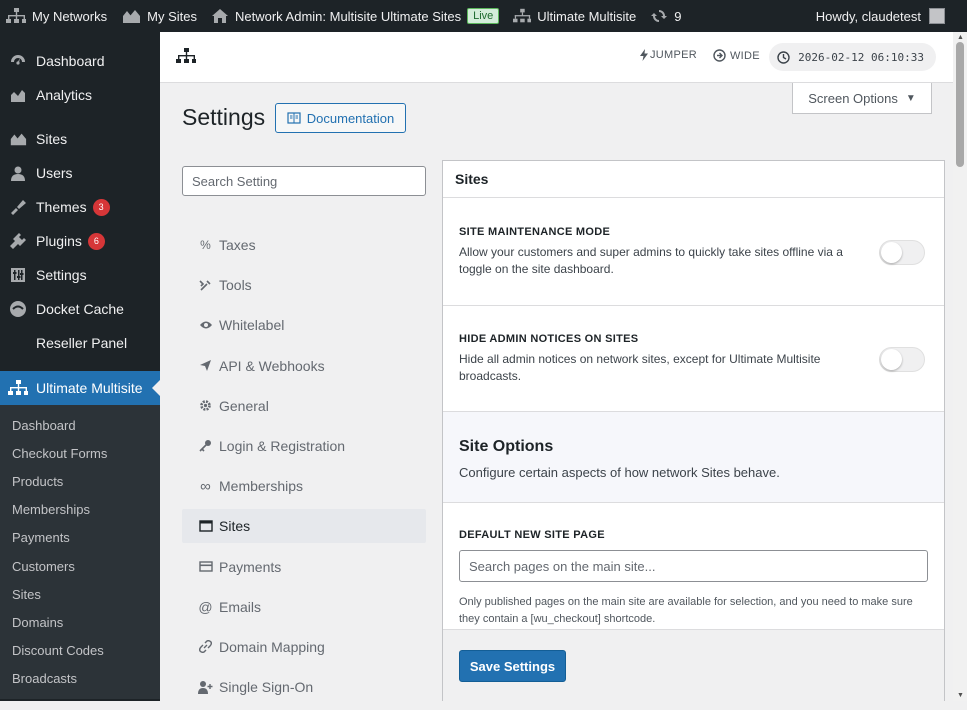 This screenshot has width=967, height=710. I want to click on sidebar-item-analytics: Analytics, so click(80, 95).